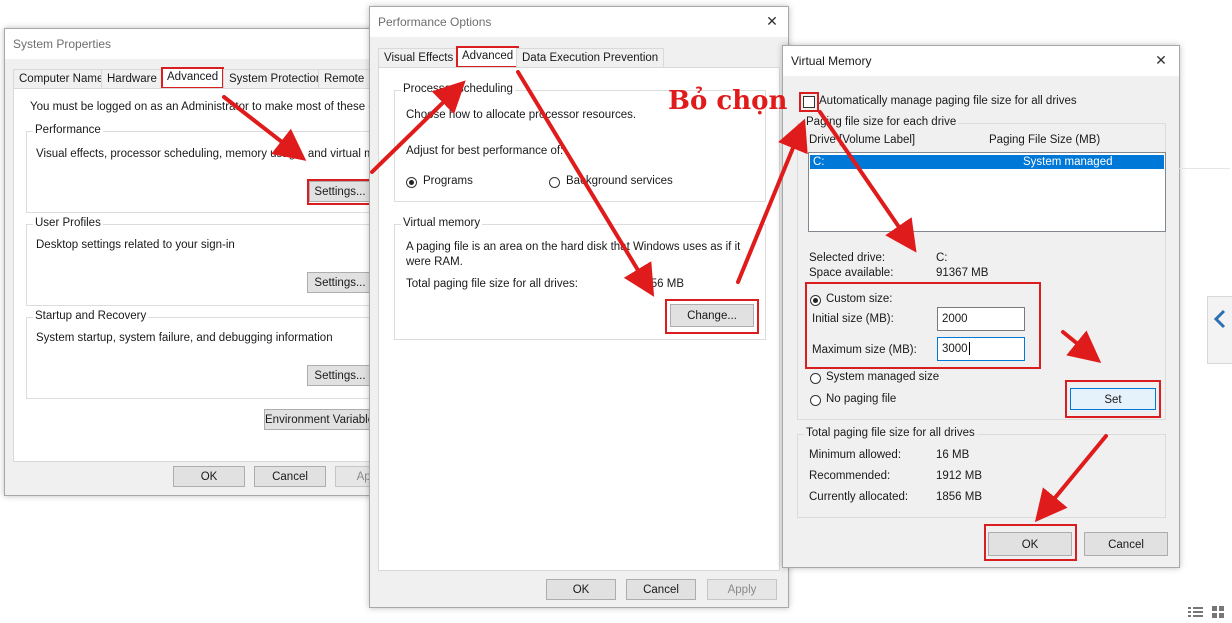 The height and width of the screenshot is (623, 1232). I want to click on space-available-label: Space available:, so click(851, 273).